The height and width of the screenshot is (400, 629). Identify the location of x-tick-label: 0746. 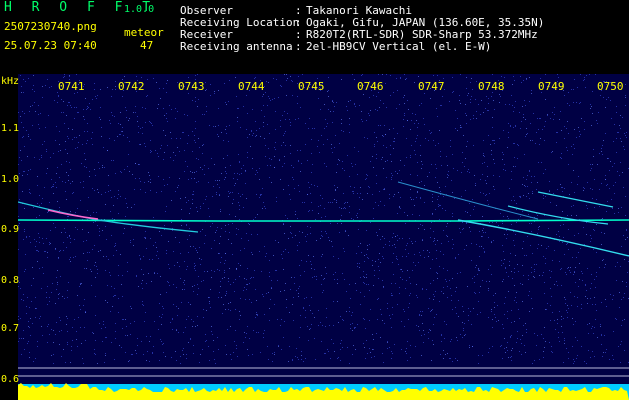
(370, 86).